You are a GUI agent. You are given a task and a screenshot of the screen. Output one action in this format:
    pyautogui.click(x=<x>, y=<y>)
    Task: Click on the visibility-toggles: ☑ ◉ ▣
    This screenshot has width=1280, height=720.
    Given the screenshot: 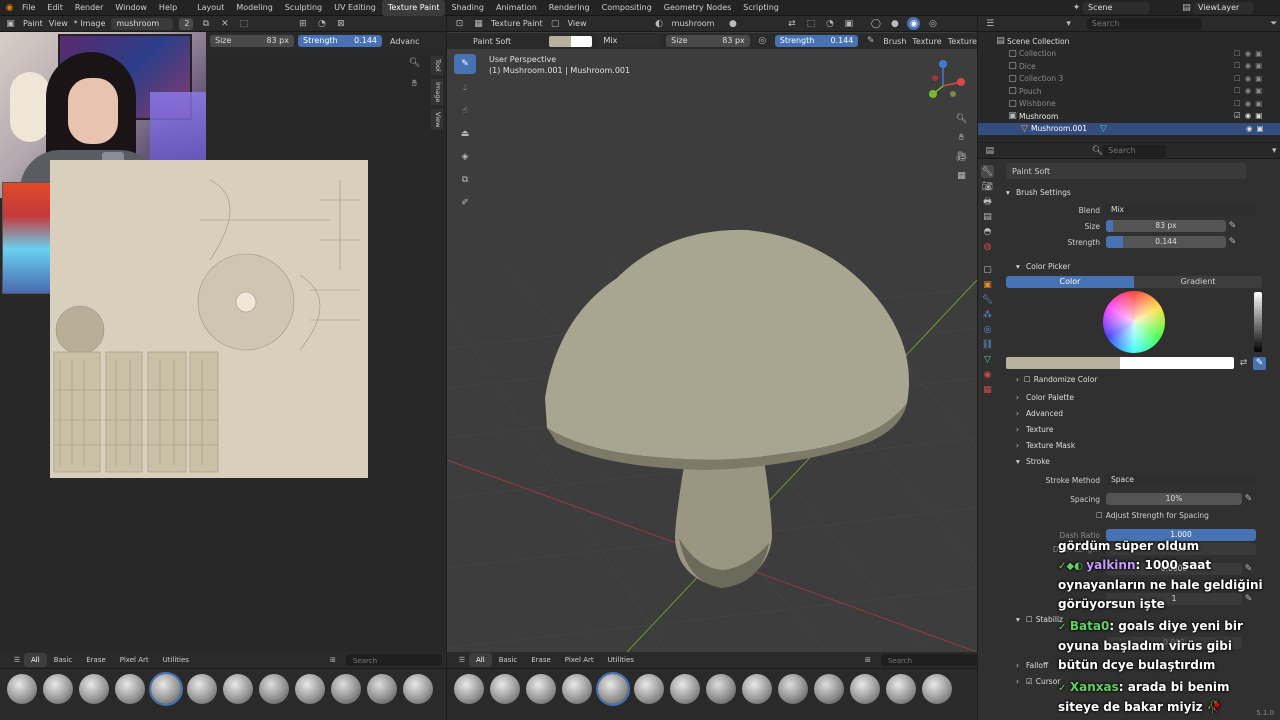 What is the action you would take?
    pyautogui.click(x=1249, y=116)
    